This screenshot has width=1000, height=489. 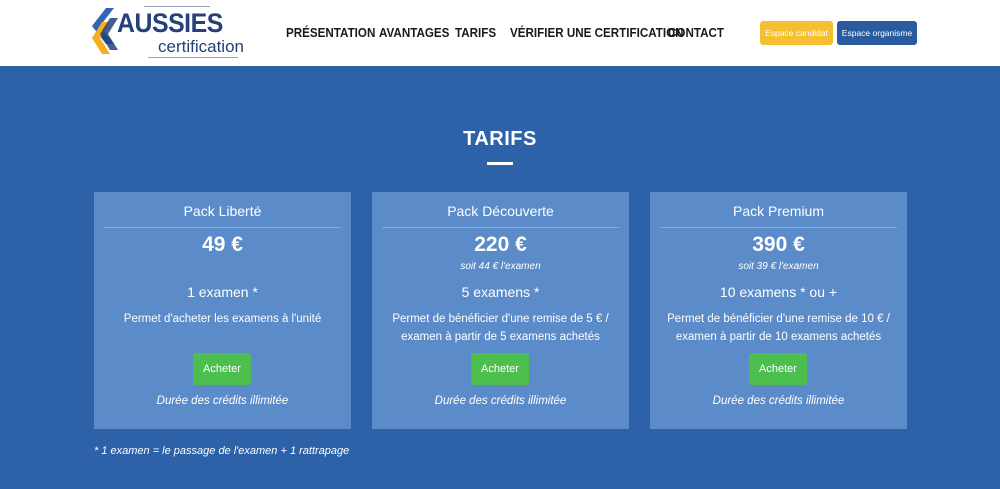 What do you see at coordinates (500, 139) in the screenshot?
I see `section-title: TARIFS` at bounding box center [500, 139].